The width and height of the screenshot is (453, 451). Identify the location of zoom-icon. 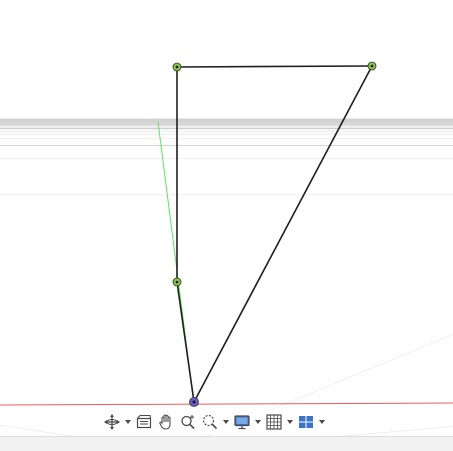
(188, 422).